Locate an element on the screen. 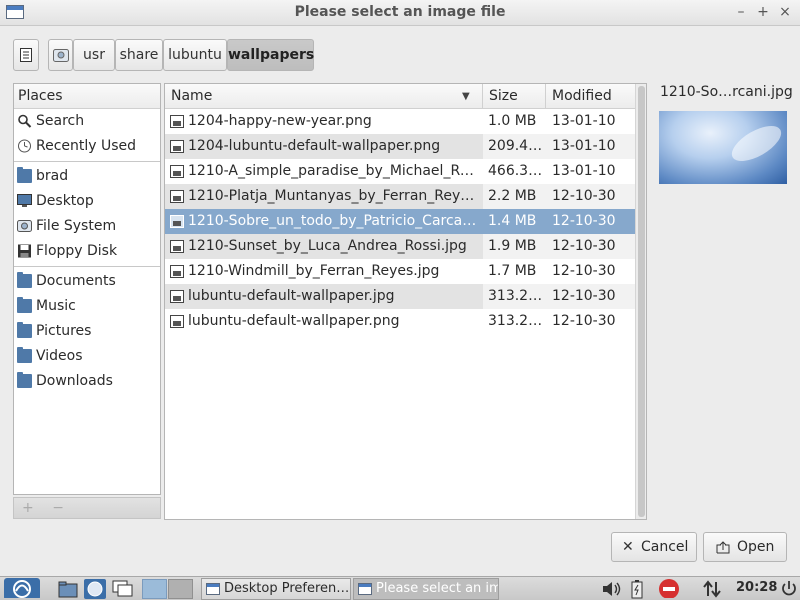  column-header-modified: Modified is located at coordinates (590, 96).